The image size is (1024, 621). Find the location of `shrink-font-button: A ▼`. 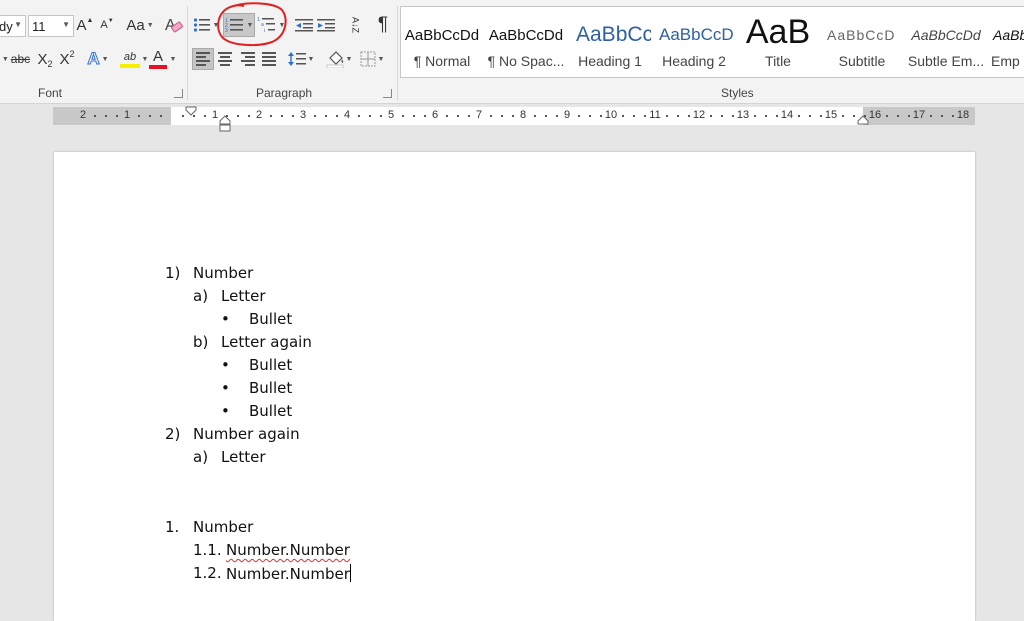

shrink-font-button: A ▼ is located at coordinates (107, 25).